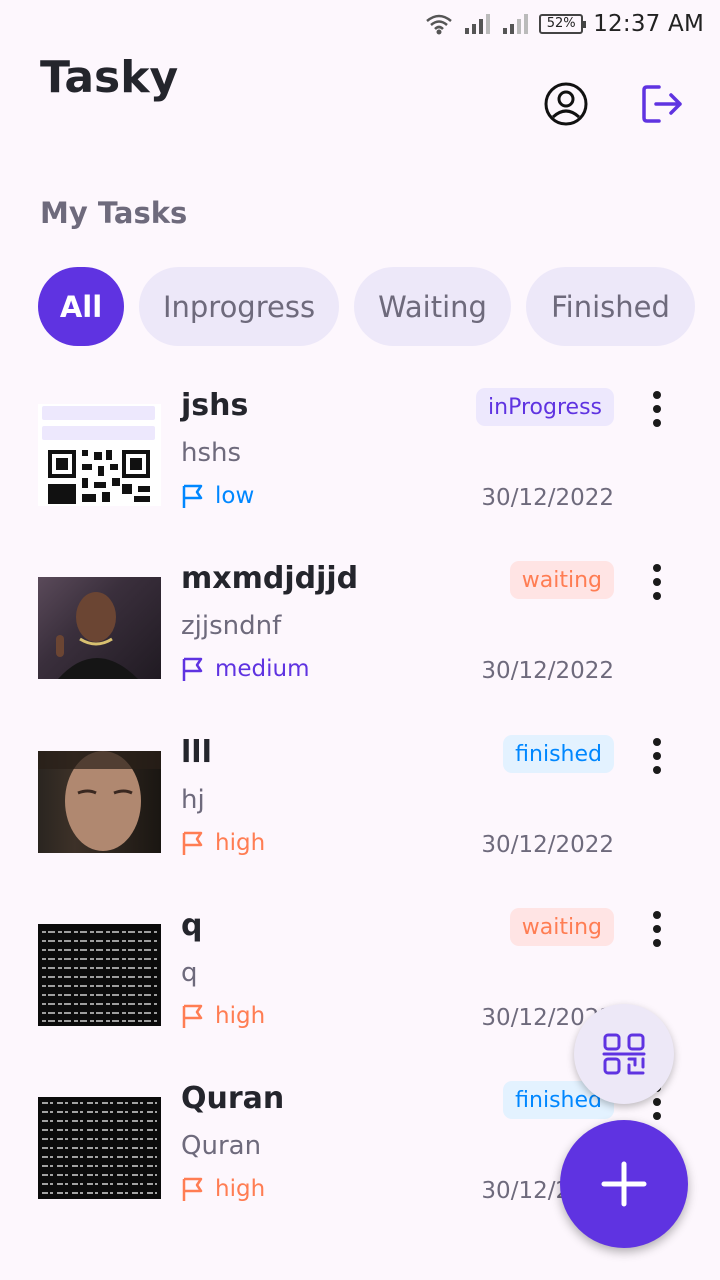  I want to click on task-priority: medium, so click(245, 669).